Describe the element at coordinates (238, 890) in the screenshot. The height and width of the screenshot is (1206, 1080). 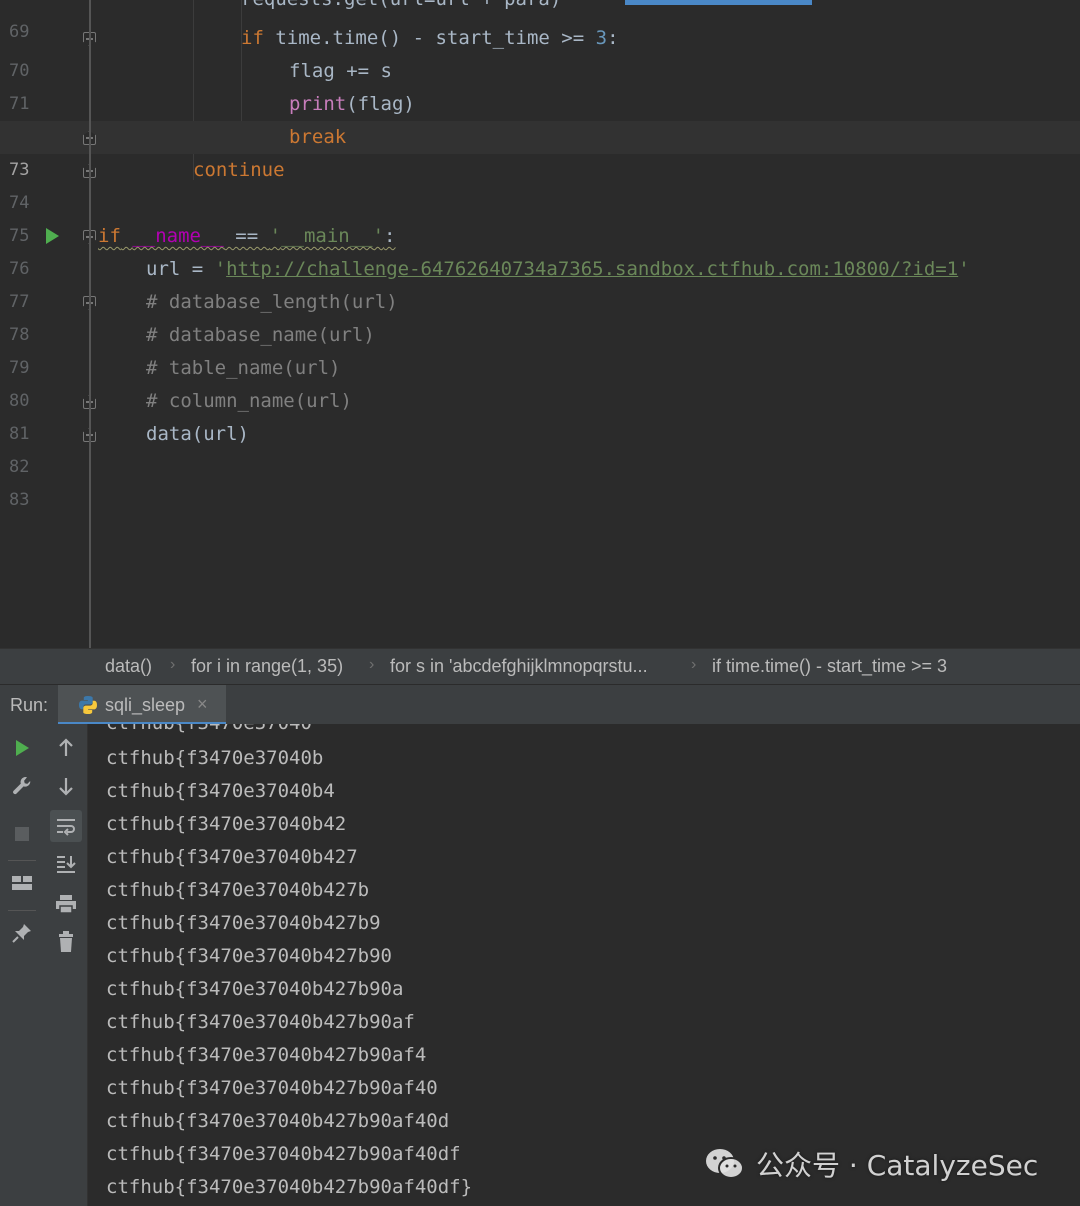
I see `output-line: ctfhub{f3470e37040b427b` at that location.